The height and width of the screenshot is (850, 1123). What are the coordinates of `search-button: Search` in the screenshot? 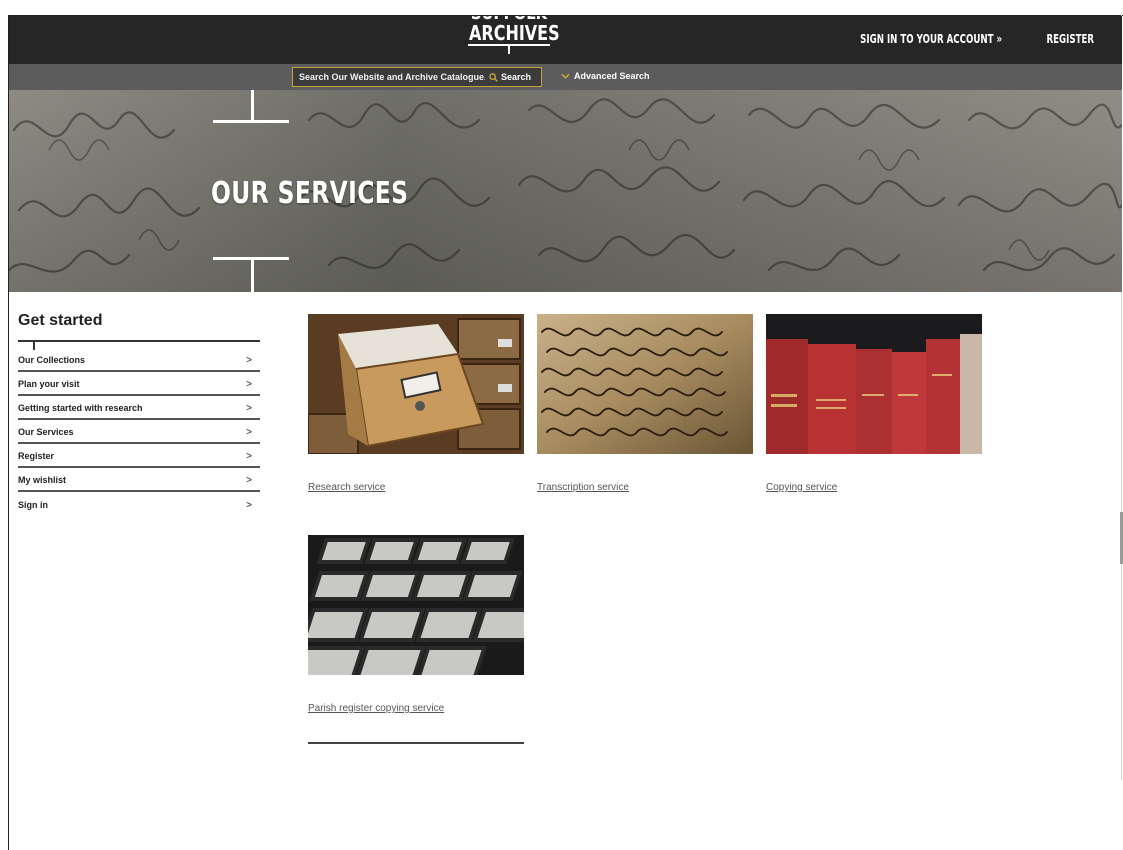 It's located at (513, 77).